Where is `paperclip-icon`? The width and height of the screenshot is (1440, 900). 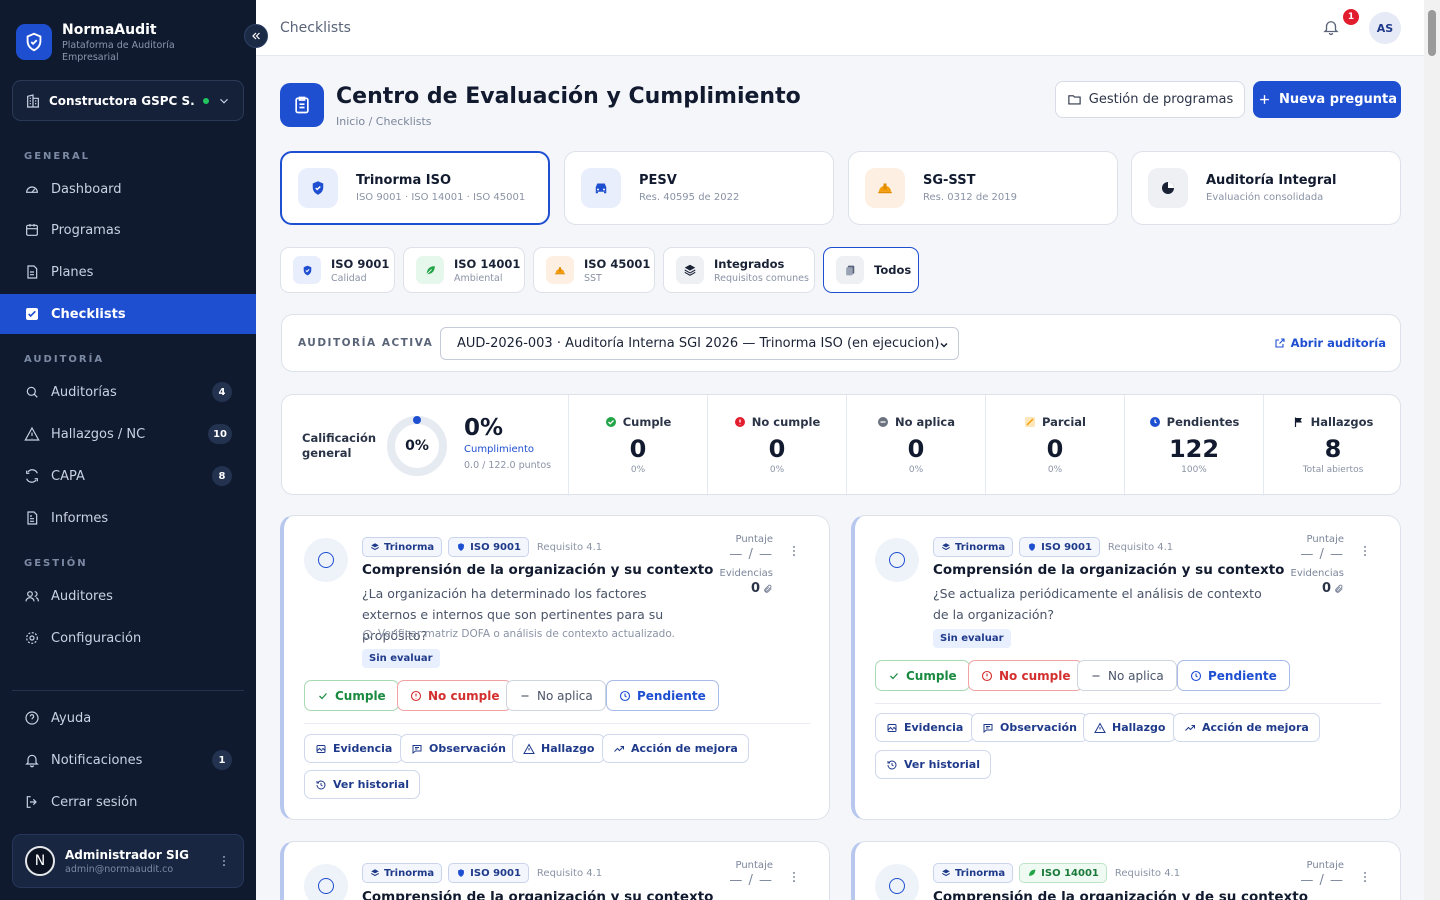
paperclip-icon is located at coordinates (768, 588).